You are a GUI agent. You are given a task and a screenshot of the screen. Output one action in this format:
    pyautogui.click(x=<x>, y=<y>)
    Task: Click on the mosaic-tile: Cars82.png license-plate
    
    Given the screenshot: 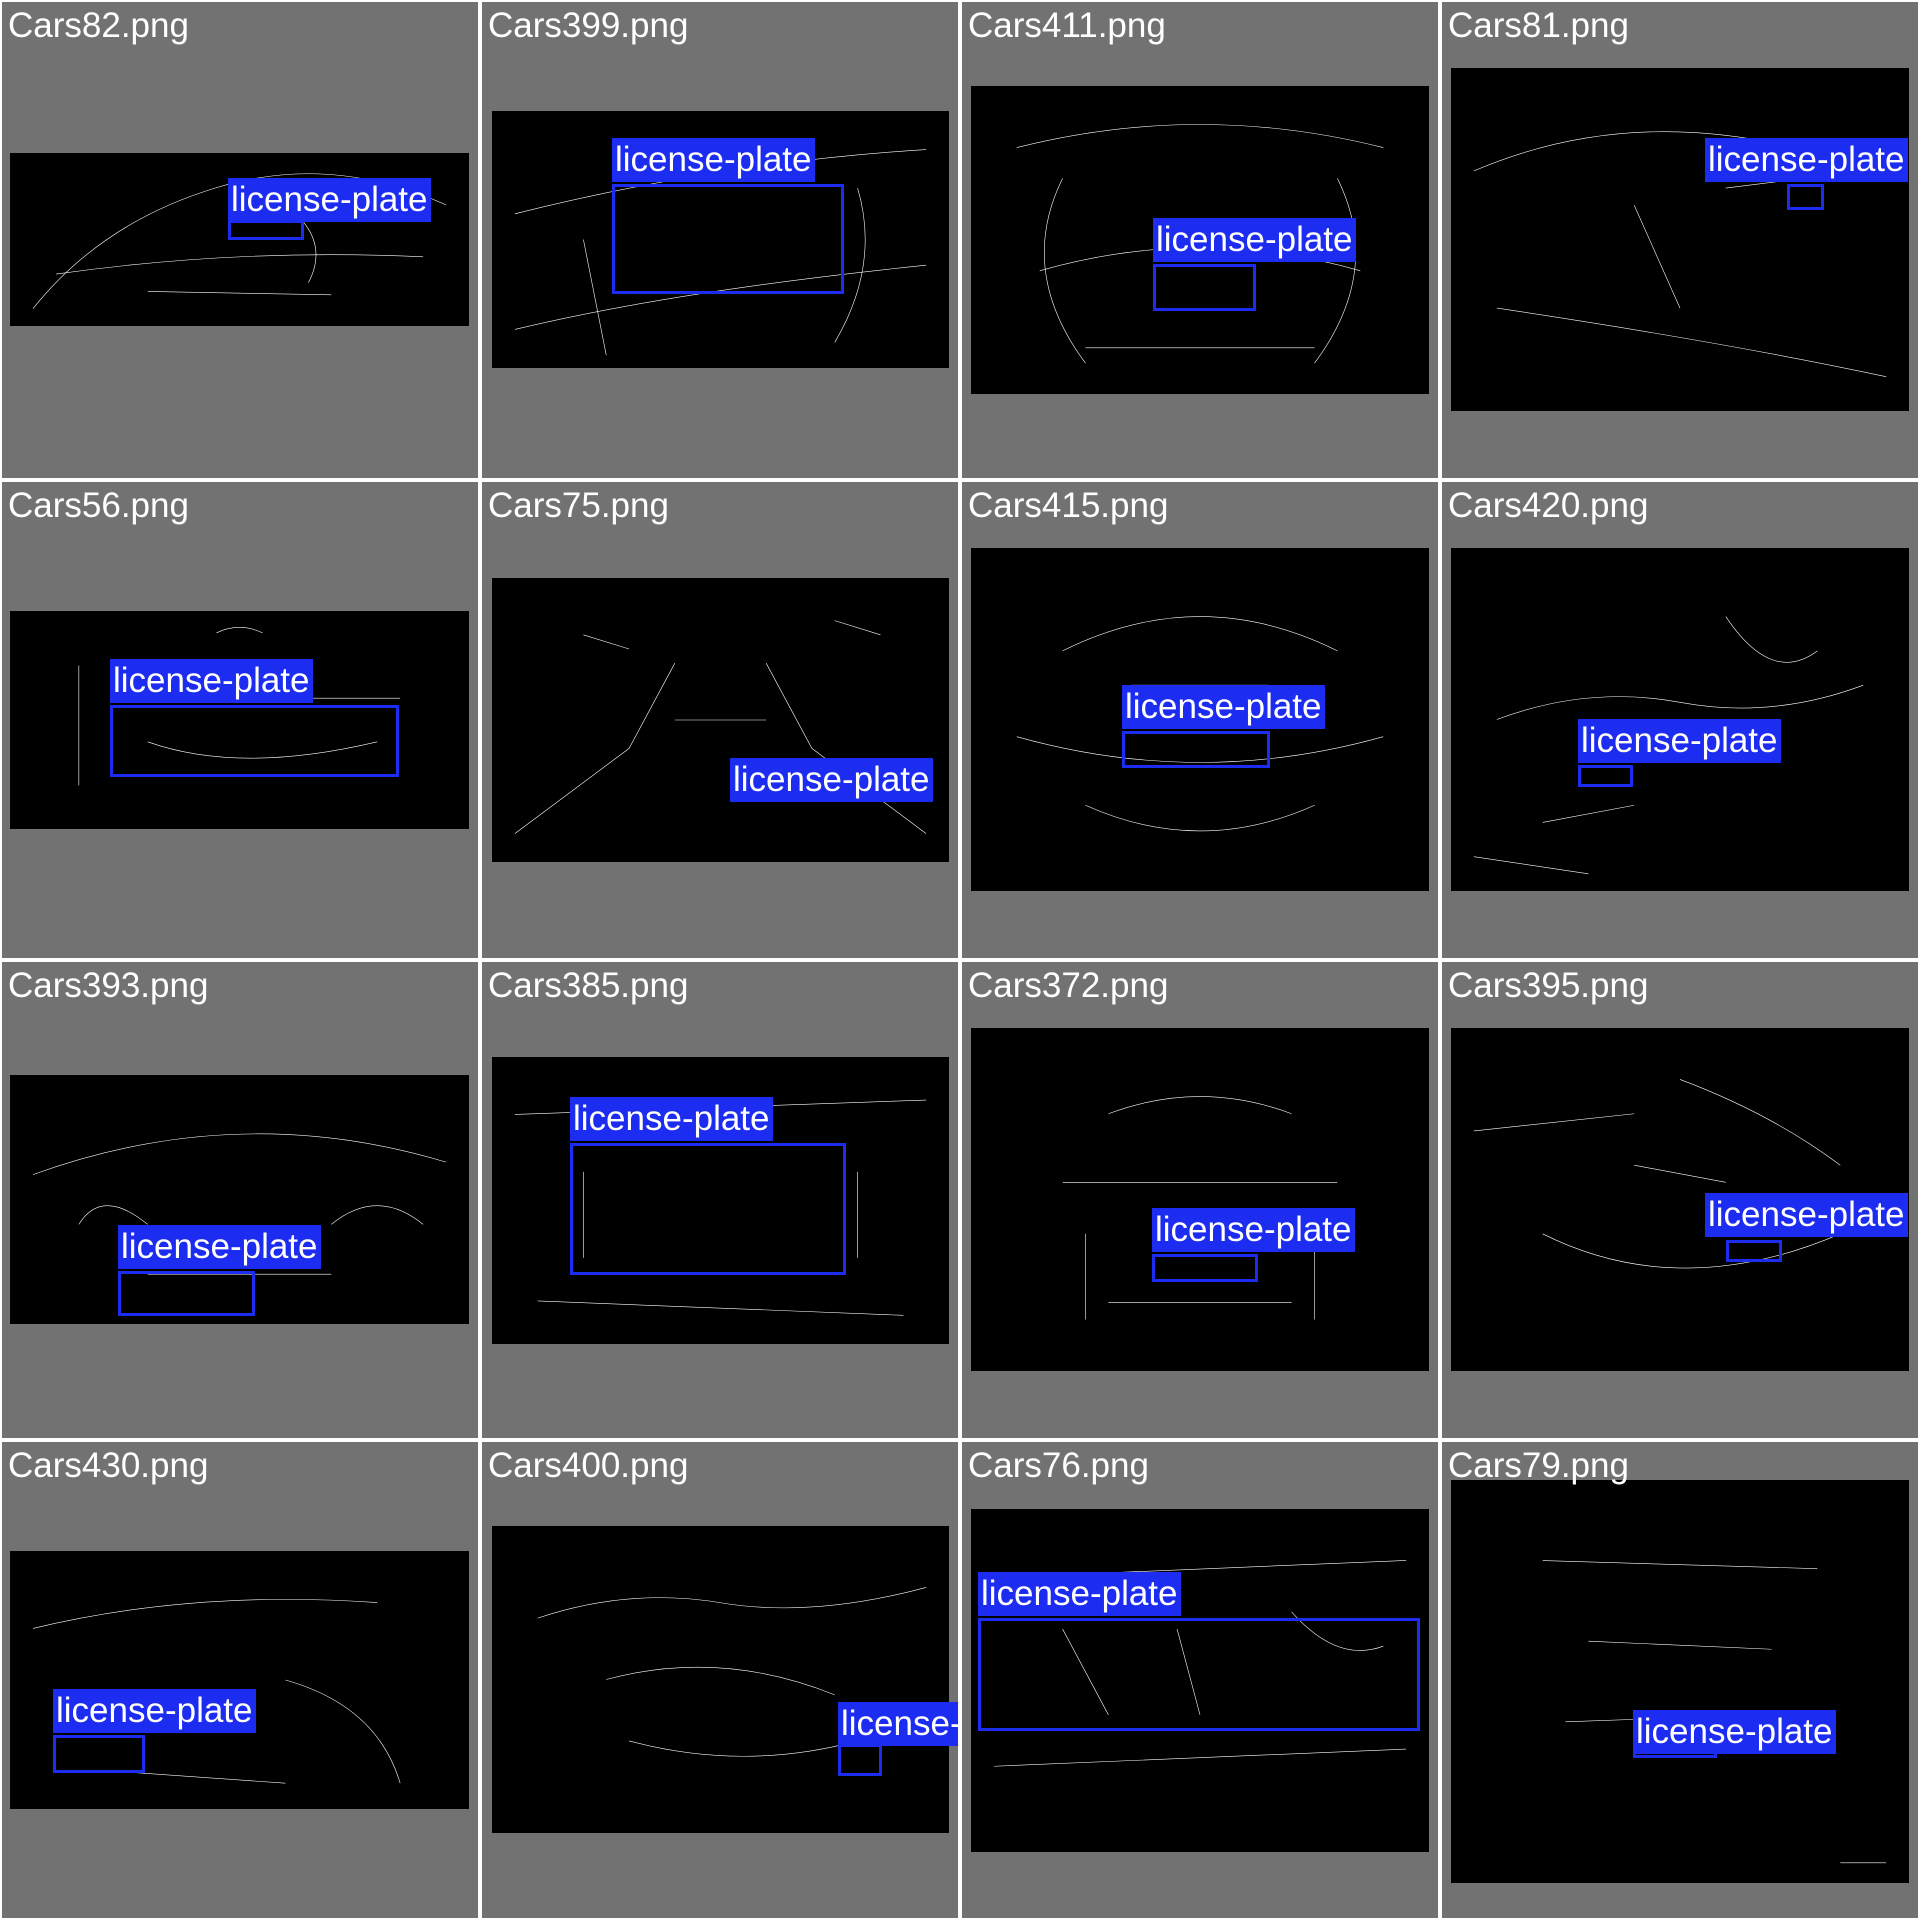 What is the action you would take?
    pyautogui.click(x=240, y=240)
    